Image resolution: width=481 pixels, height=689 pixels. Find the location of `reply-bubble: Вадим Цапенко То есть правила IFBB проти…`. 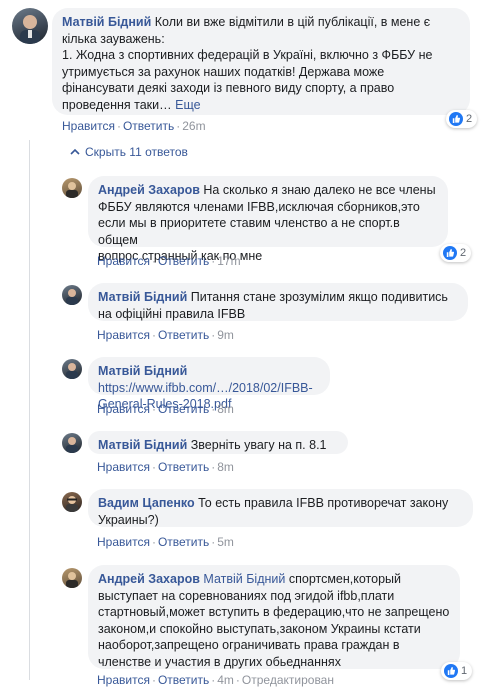

reply-bubble: Вадим Цапенко То есть правила IFBB проти… is located at coordinates (280, 508).